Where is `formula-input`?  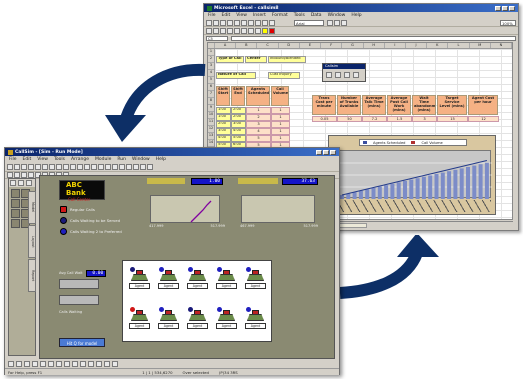 formula-input is located at coordinates (373, 38).